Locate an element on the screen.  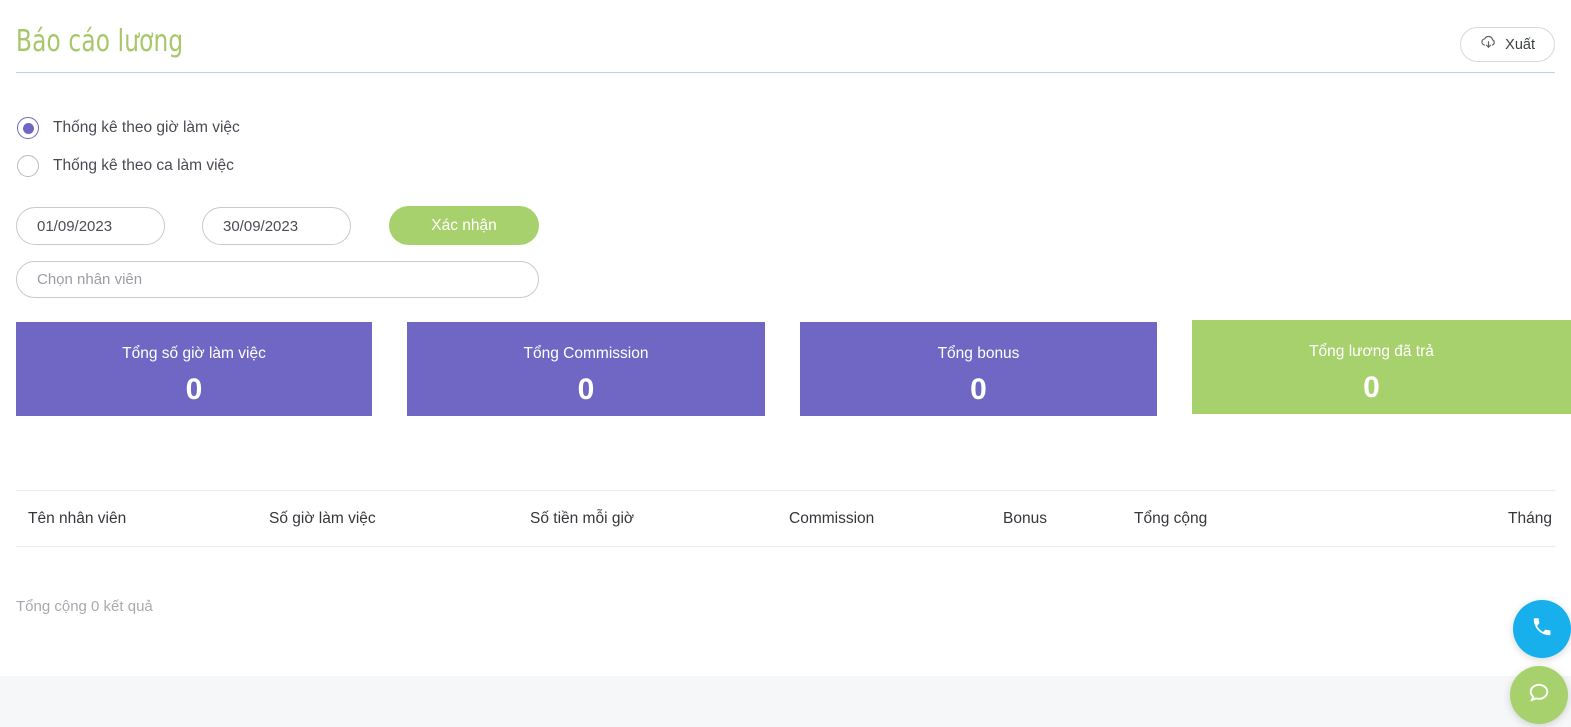
stat-card-total-hours-value: 0 is located at coordinates (194, 389).